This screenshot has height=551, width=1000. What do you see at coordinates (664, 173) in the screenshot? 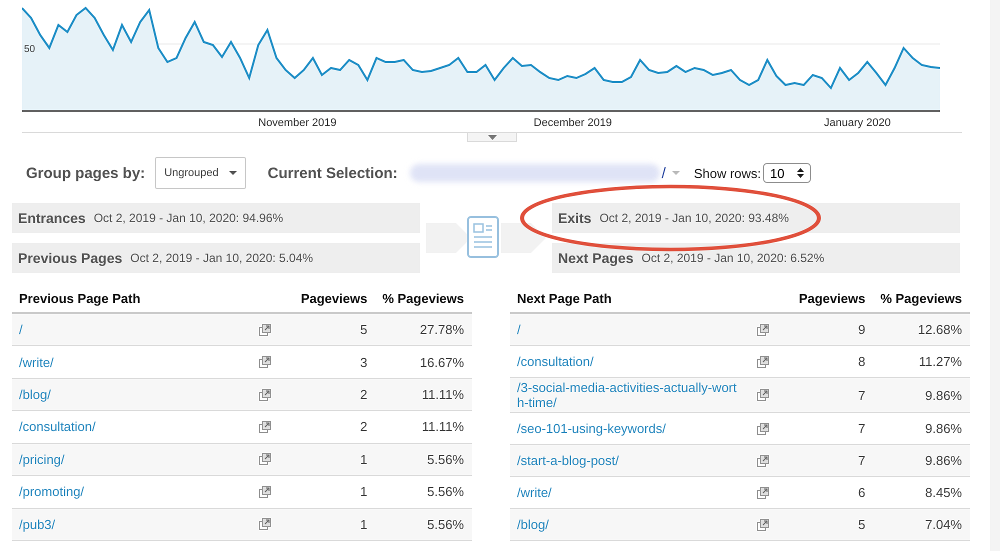
I see `selection-path: /` at bounding box center [664, 173].